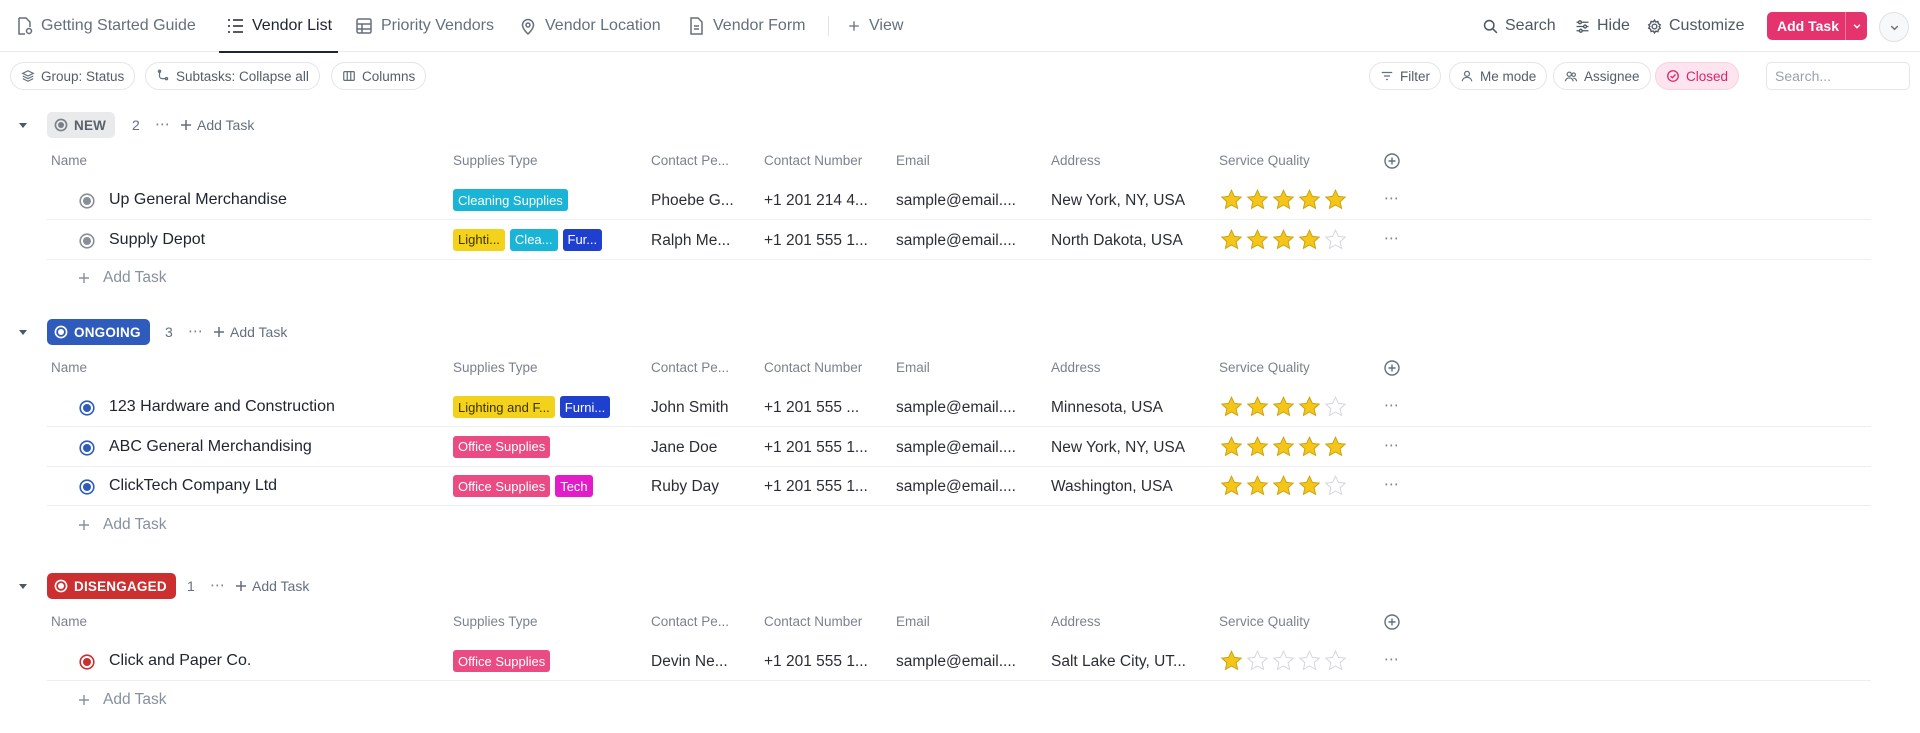 This screenshot has width=1920, height=733. I want to click on tab-vendor-location: Vendor Location, so click(589, 26).